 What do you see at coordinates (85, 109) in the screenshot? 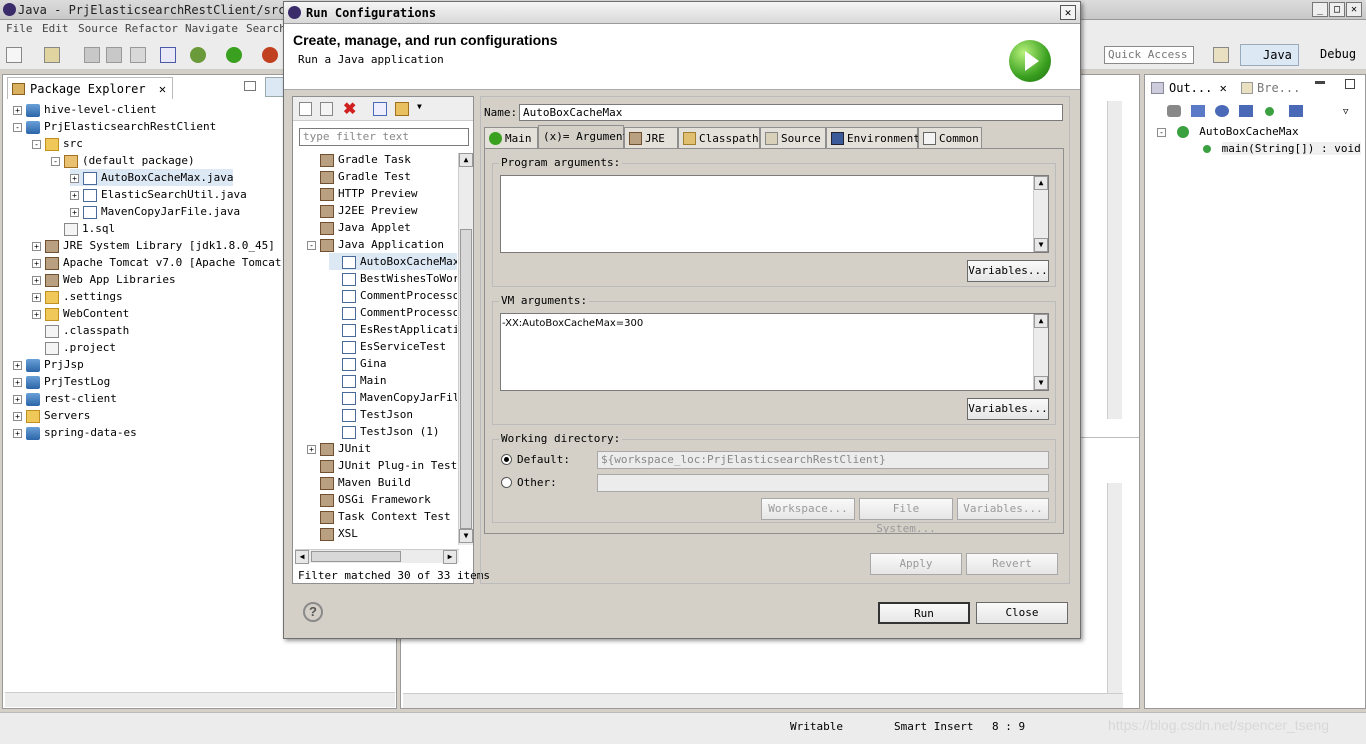
I see `tree-item: + hive-level-client` at bounding box center [85, 109].